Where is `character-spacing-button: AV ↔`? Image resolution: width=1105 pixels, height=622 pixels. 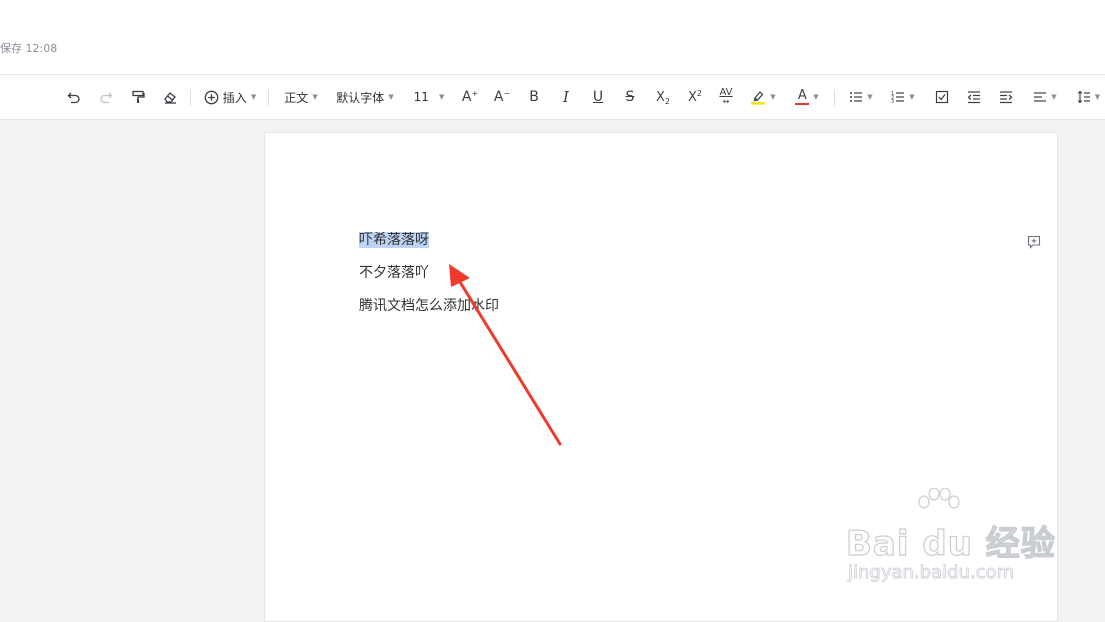 character-spacing-button: AV ↔ is located at coordinates (726, 97).